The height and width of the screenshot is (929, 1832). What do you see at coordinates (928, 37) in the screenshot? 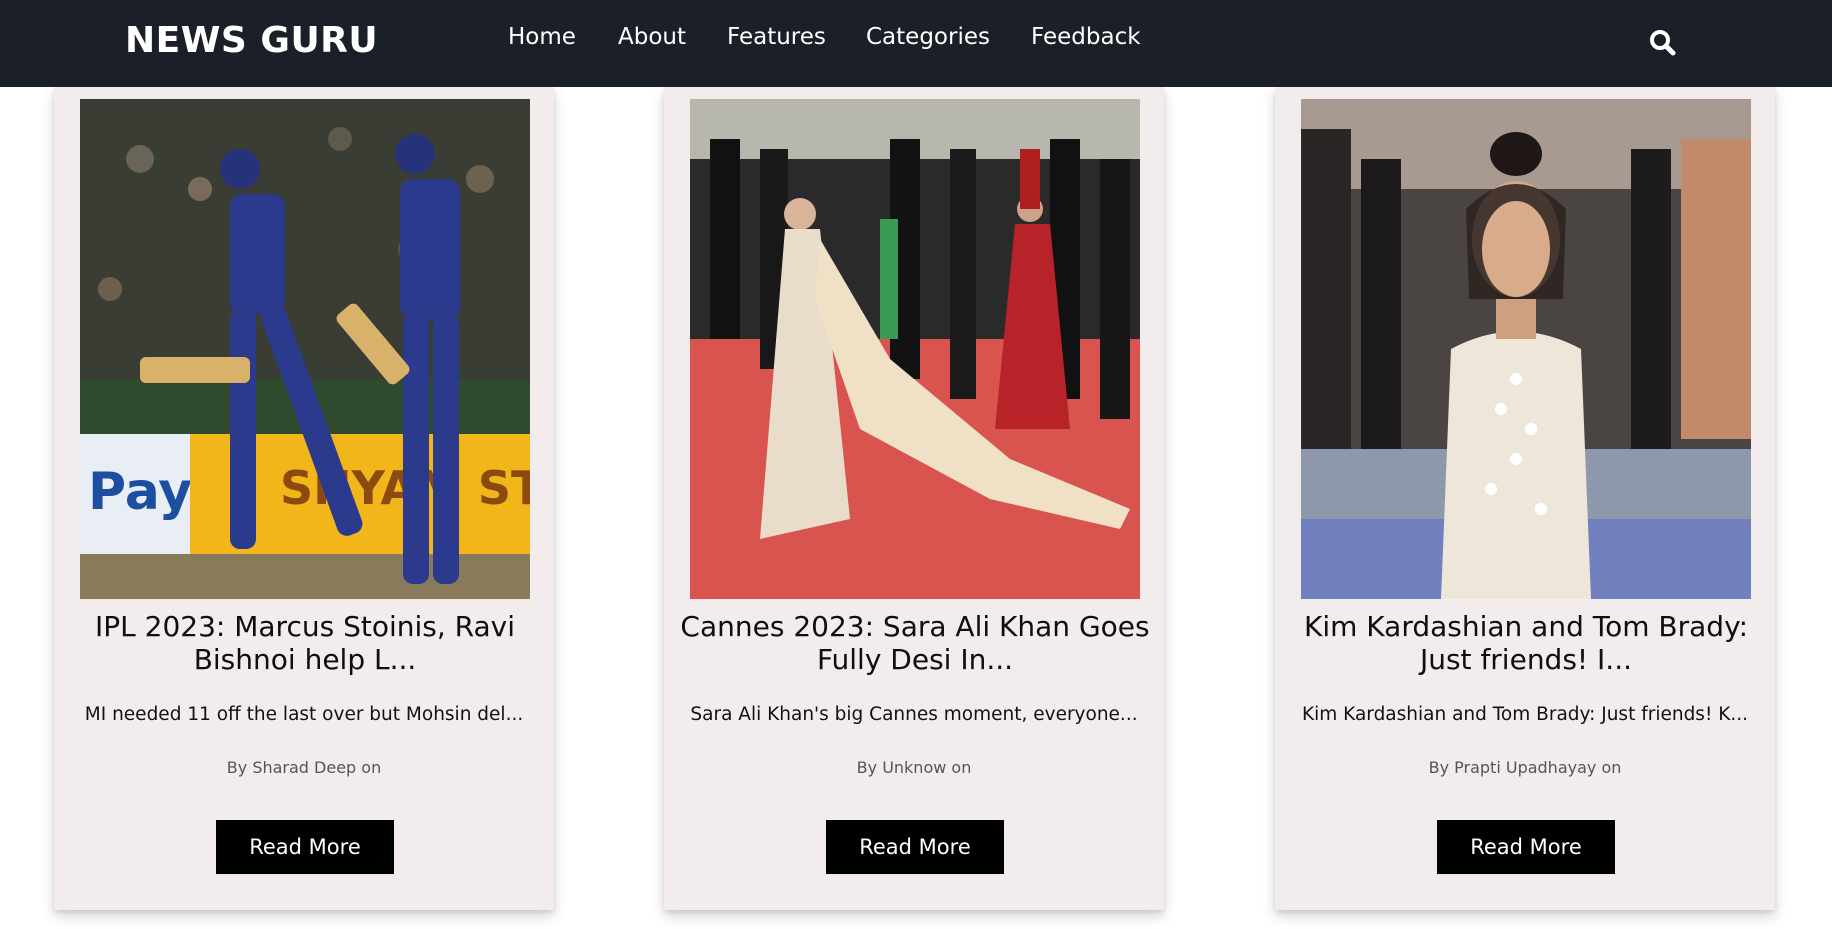
I see `nav-categories: Categories` at bounding box center [928, 37].